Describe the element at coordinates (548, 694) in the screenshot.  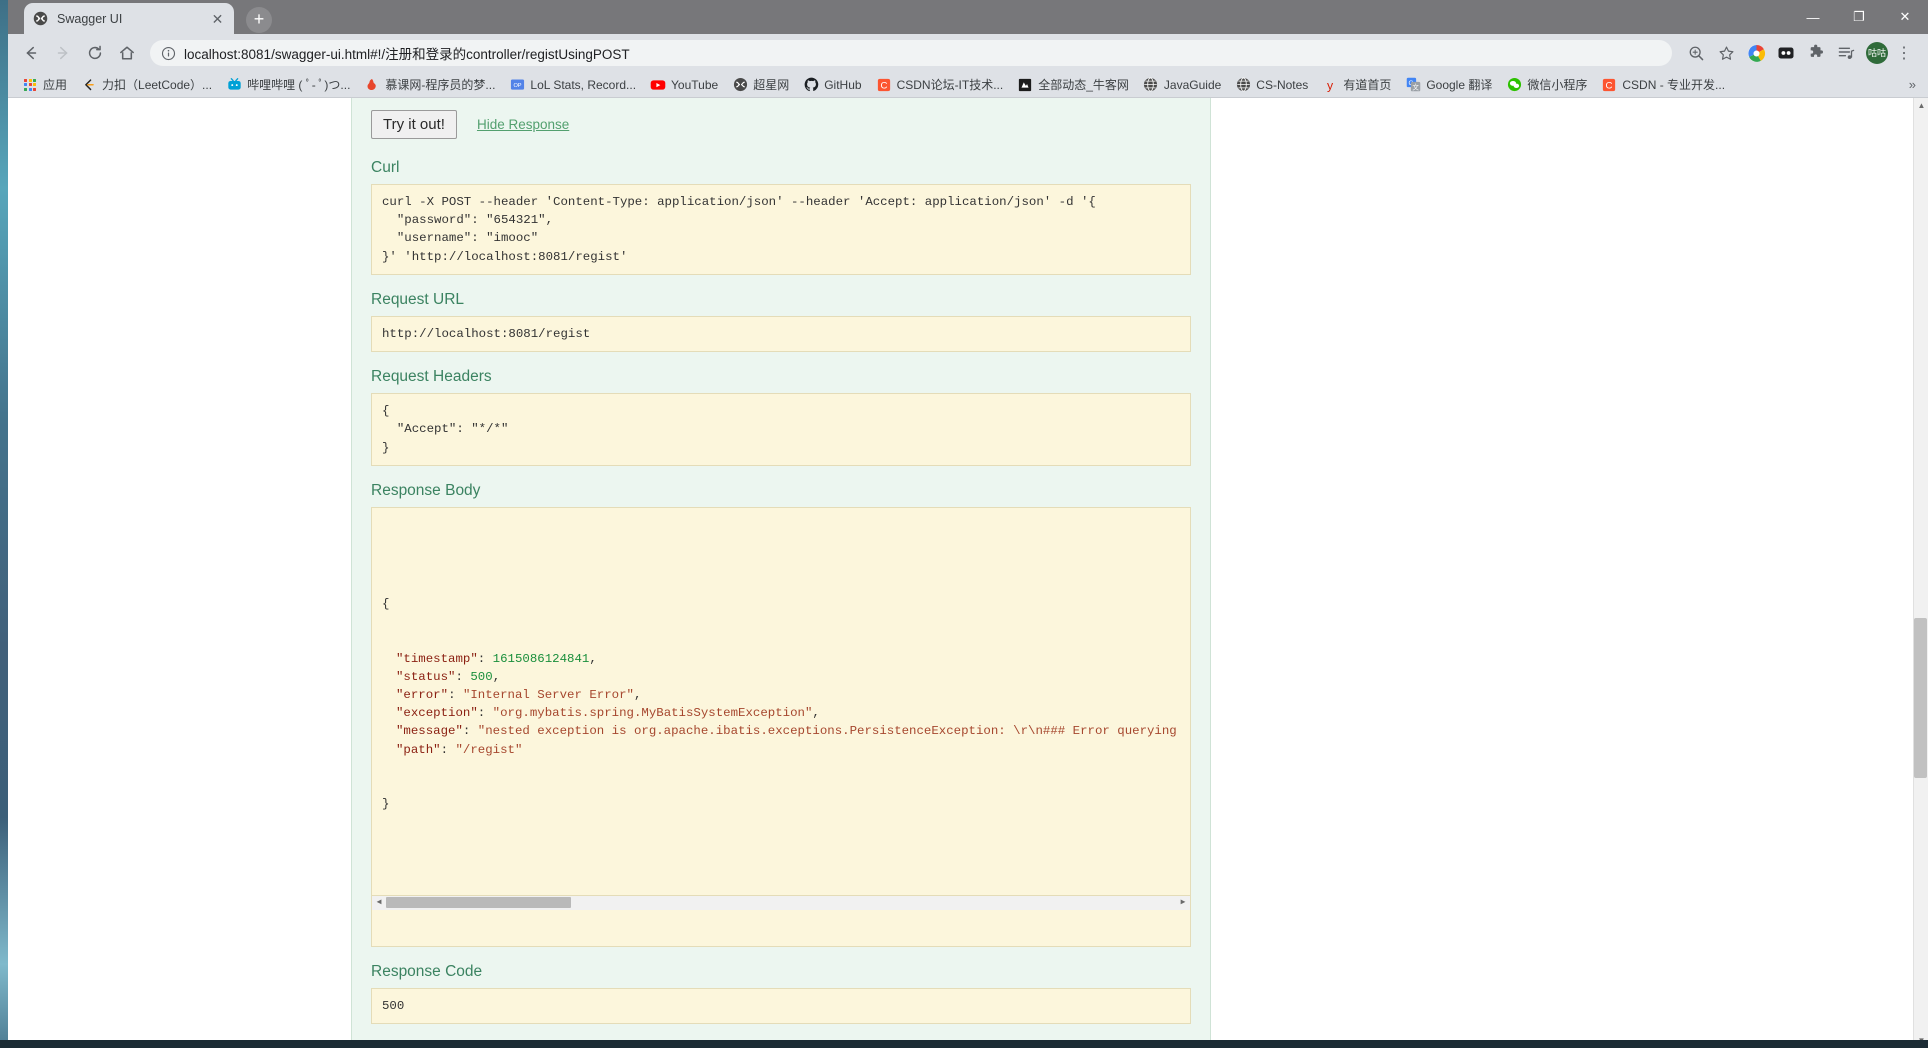
I see `json-value: "Internal Server Error"` at that location.